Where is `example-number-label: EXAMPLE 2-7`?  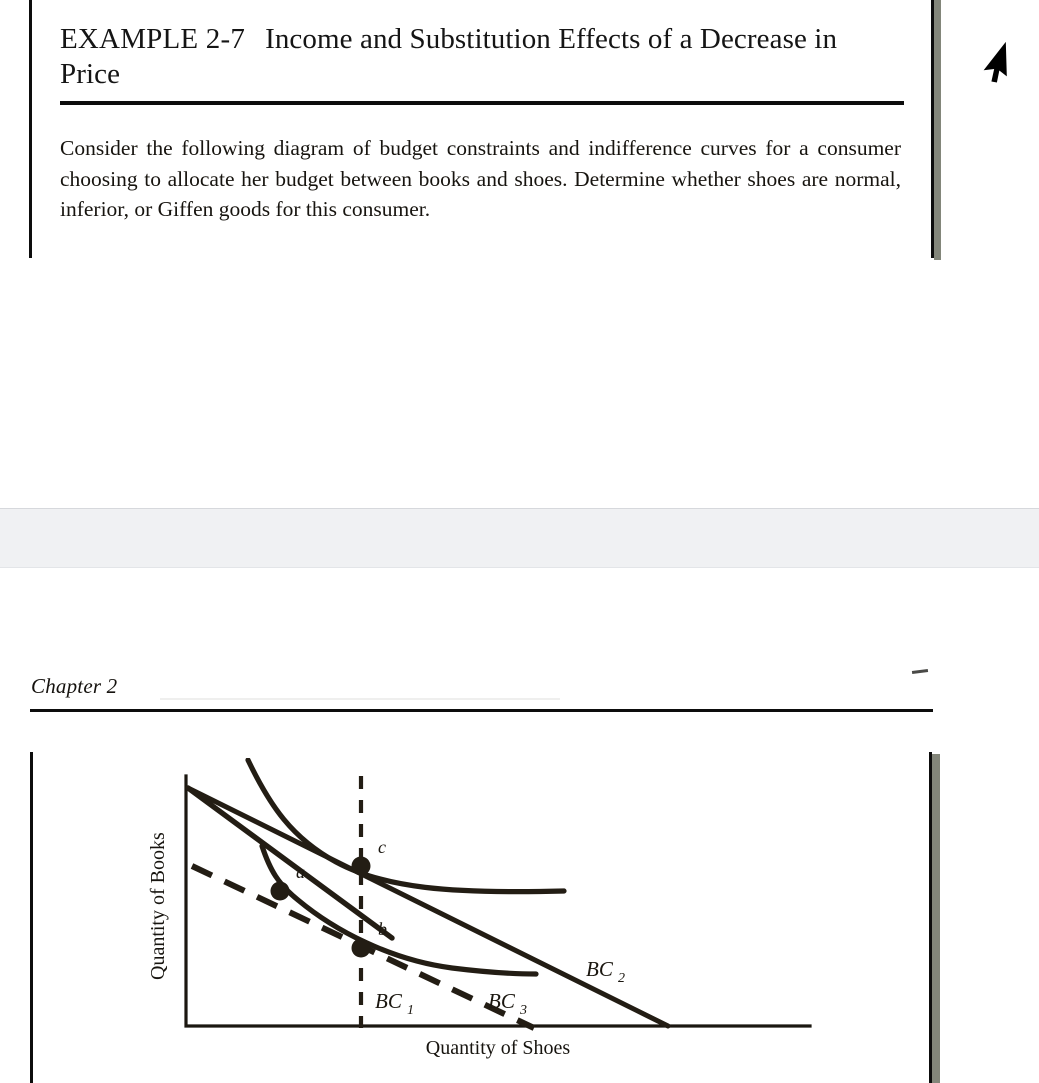 example-number-label: EXAMPLE 2-7 is located at coordinates (153, 39).